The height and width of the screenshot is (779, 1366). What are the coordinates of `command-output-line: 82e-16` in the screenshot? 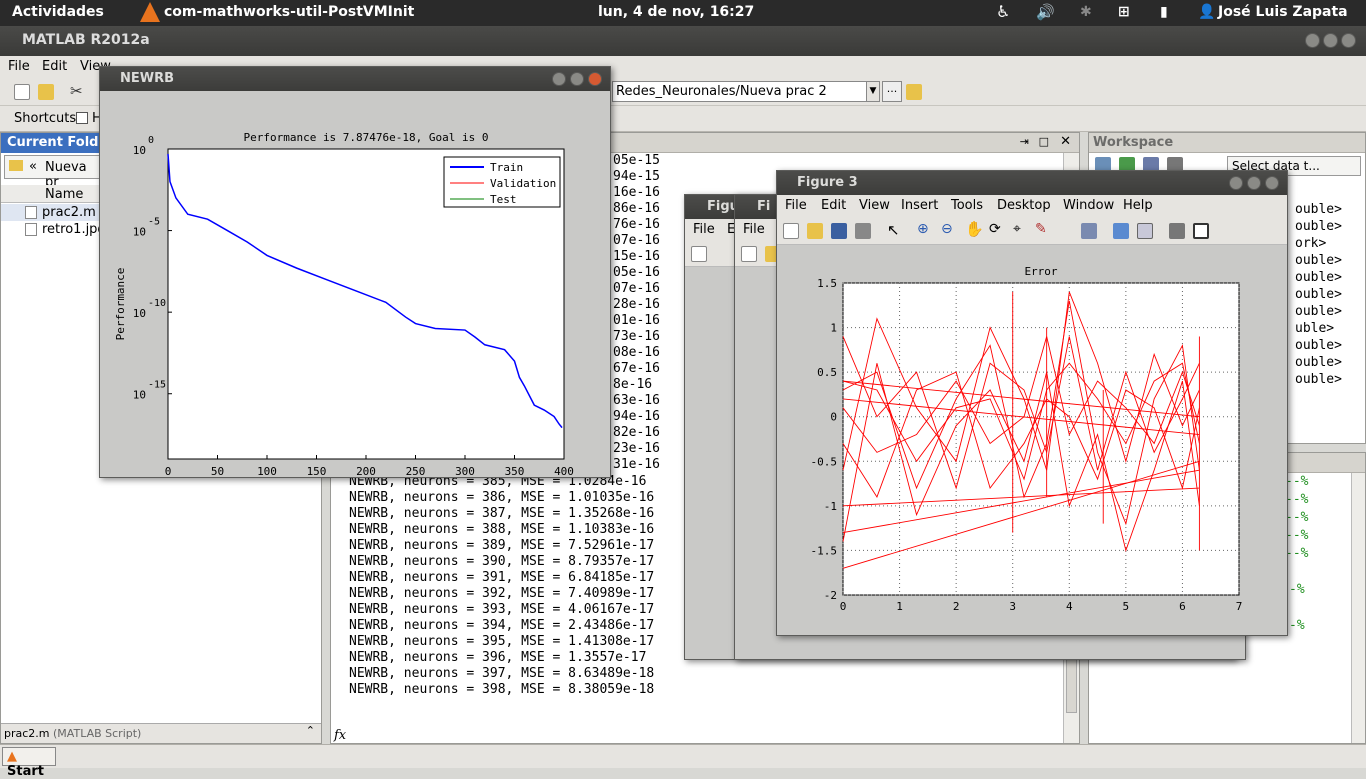 It's located at (636, 432).